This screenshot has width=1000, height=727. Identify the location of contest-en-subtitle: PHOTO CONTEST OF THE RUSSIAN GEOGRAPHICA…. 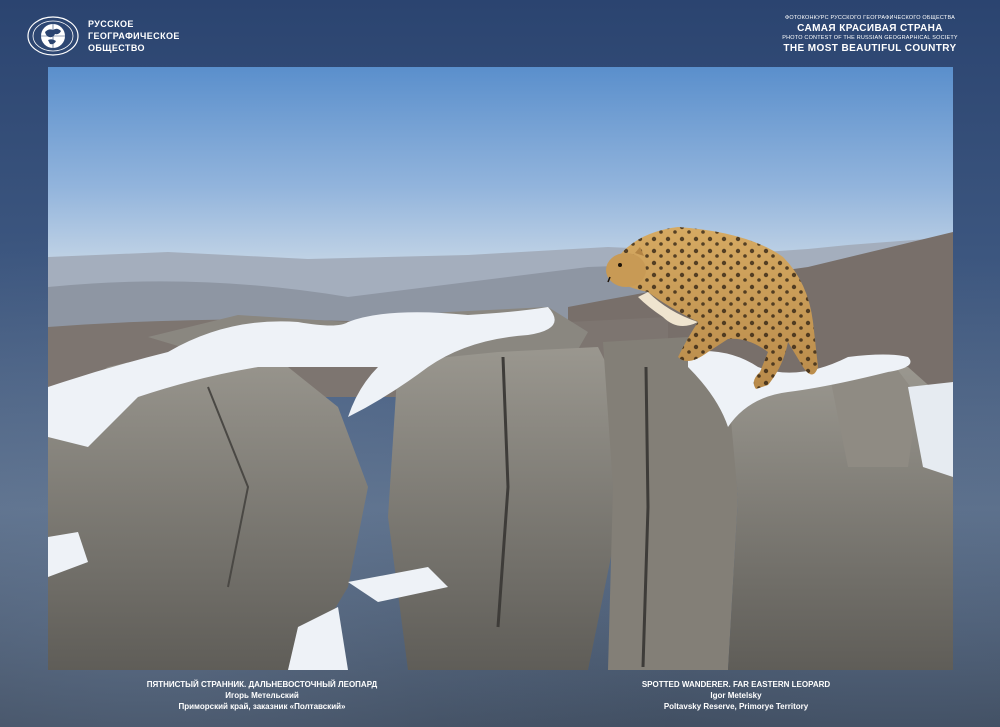
(870, 38).